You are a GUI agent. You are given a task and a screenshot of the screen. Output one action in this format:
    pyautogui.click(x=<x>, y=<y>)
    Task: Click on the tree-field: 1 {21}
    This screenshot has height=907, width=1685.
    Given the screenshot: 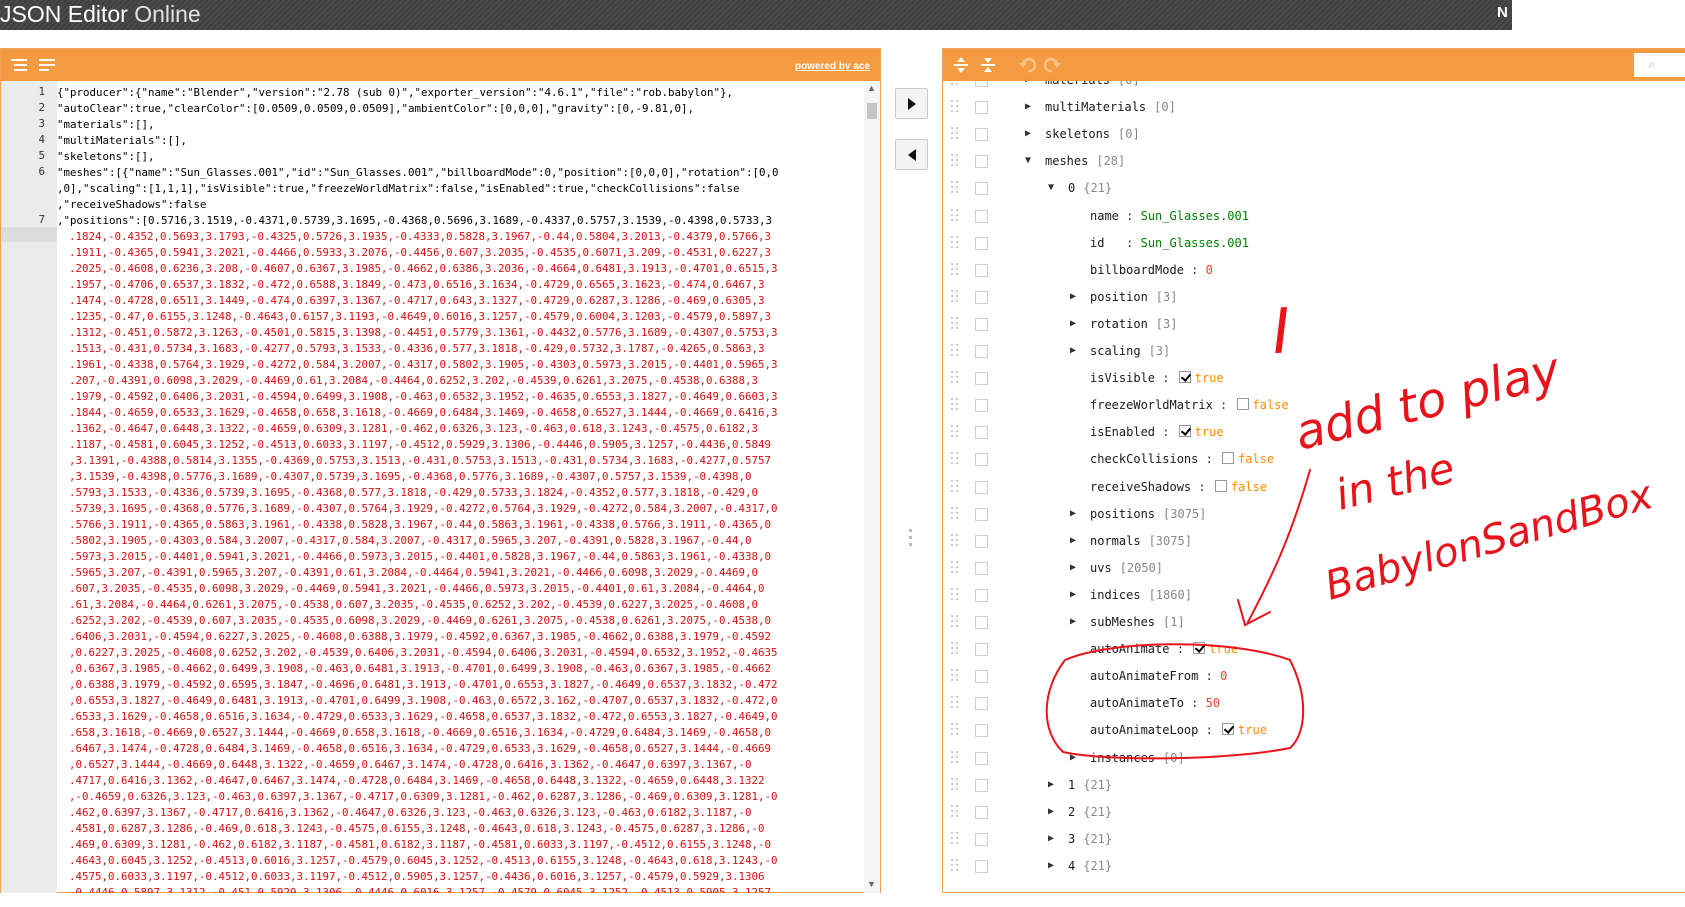 What is the action you would take?
    pyautogui.click(x=1090, y=785)
    